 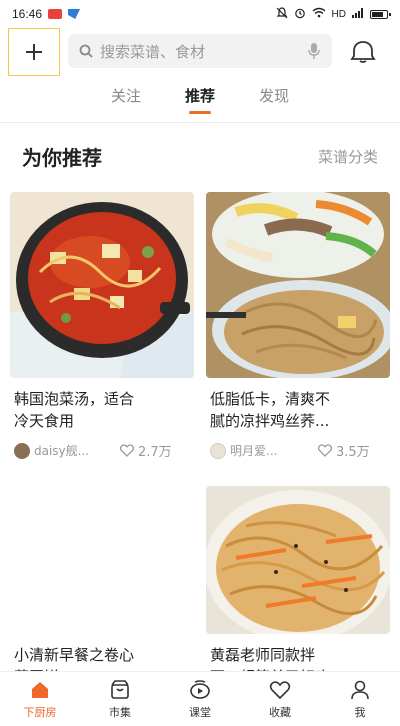 What do you see at coordinates (314, 51) in the screenshot?
I see `microphone-icon` at bounding box center [314, 51].